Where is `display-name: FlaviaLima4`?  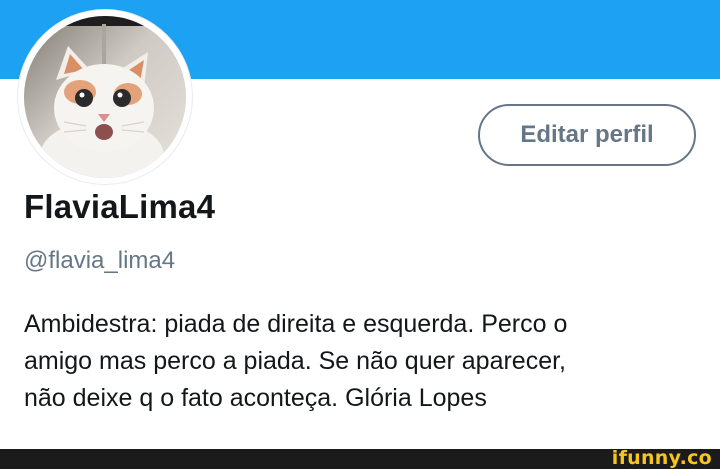
display-name: FlaviaLima4 is located at coordinates (120, 206).